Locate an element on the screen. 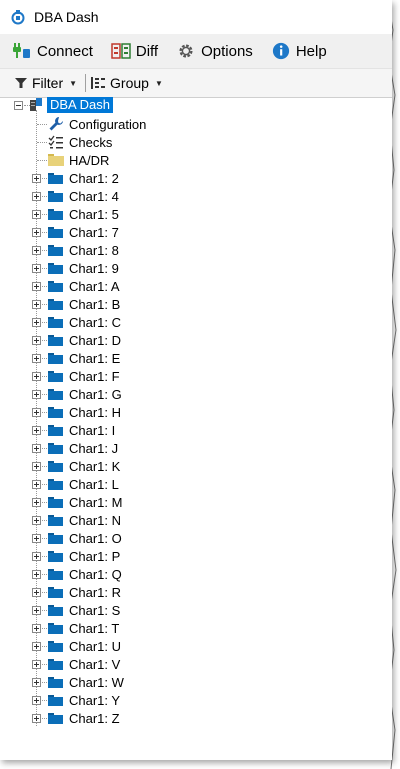 The width and height of the screenshot is (400, 769). tree-node-label: Char1: E is located at coordinates (95, 358).